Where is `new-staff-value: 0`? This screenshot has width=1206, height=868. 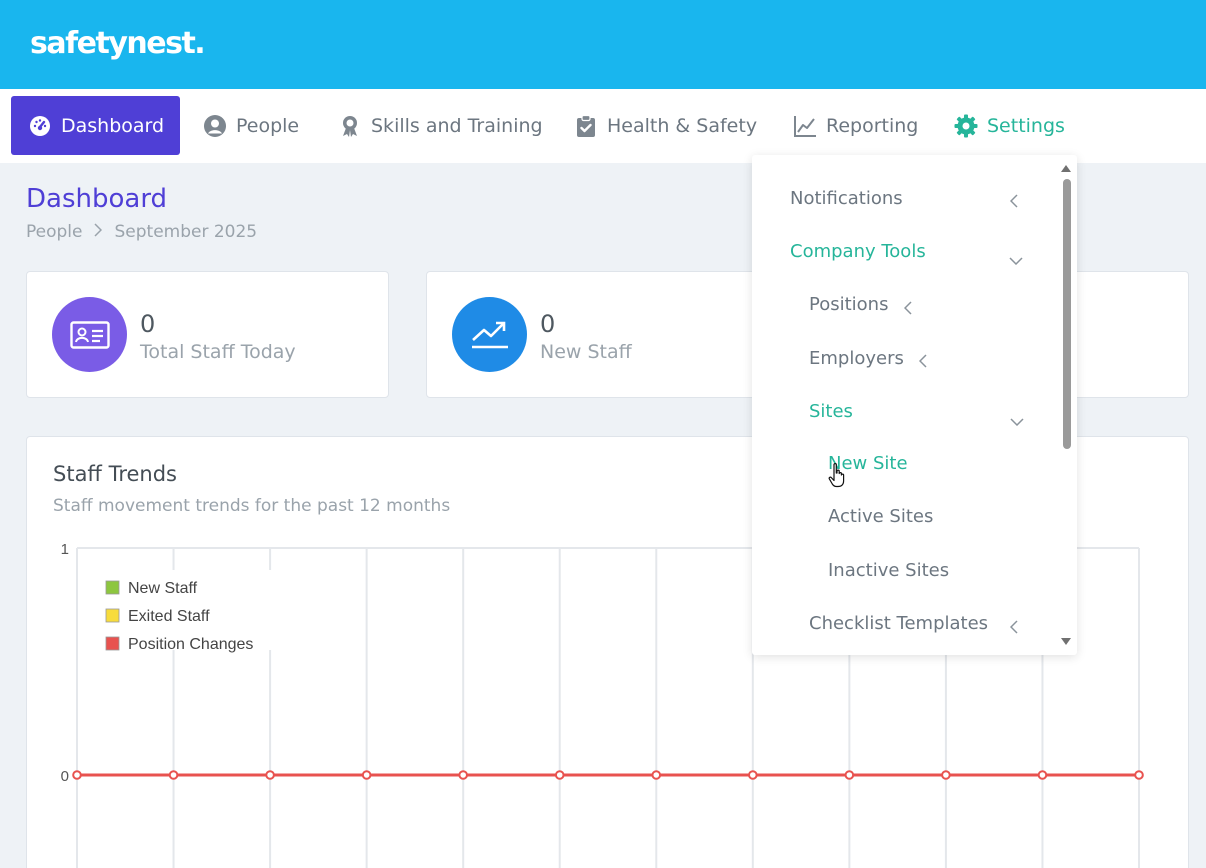 new-staff-value: 0 is located at coordinates (548, 324).